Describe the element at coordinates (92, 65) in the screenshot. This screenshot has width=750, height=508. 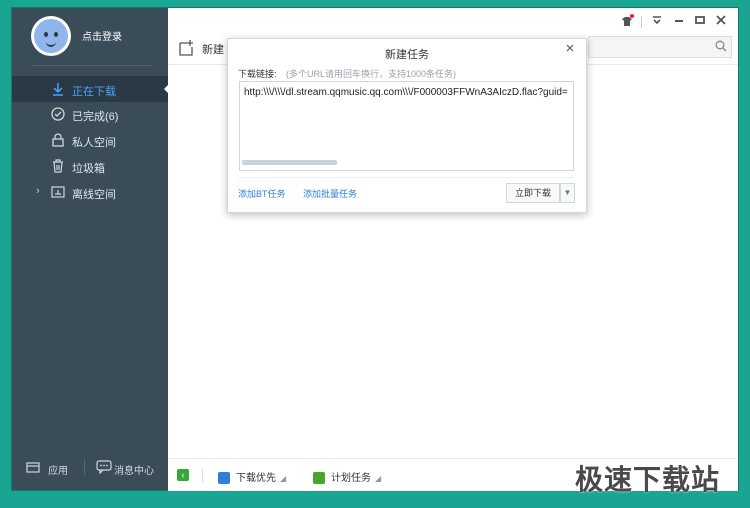
I see `sidebar-divider` at that location.